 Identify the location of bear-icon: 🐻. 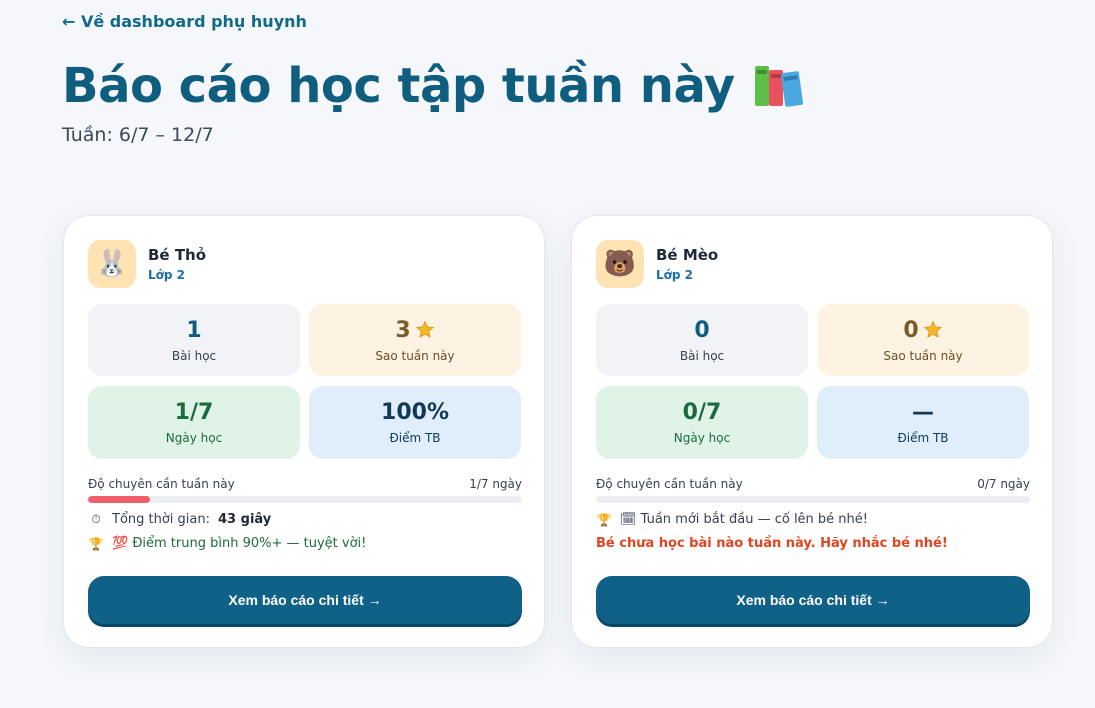
(620, 264).